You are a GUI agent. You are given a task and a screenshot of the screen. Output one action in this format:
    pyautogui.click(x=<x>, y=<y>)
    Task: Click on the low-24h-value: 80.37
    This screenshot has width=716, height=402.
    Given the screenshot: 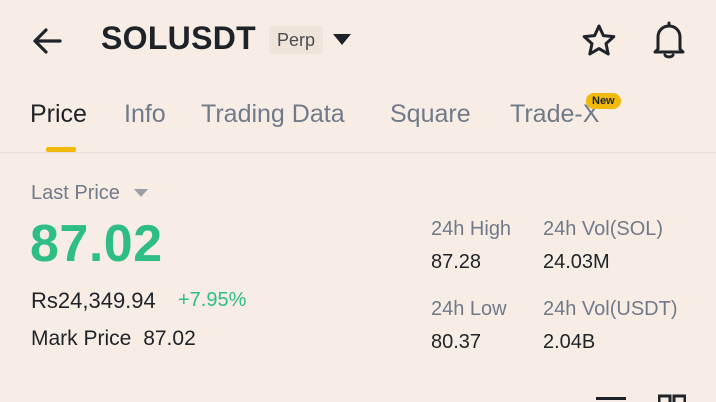 What is the action you would take?
    pyautogui.click(x=456, y=342)
    